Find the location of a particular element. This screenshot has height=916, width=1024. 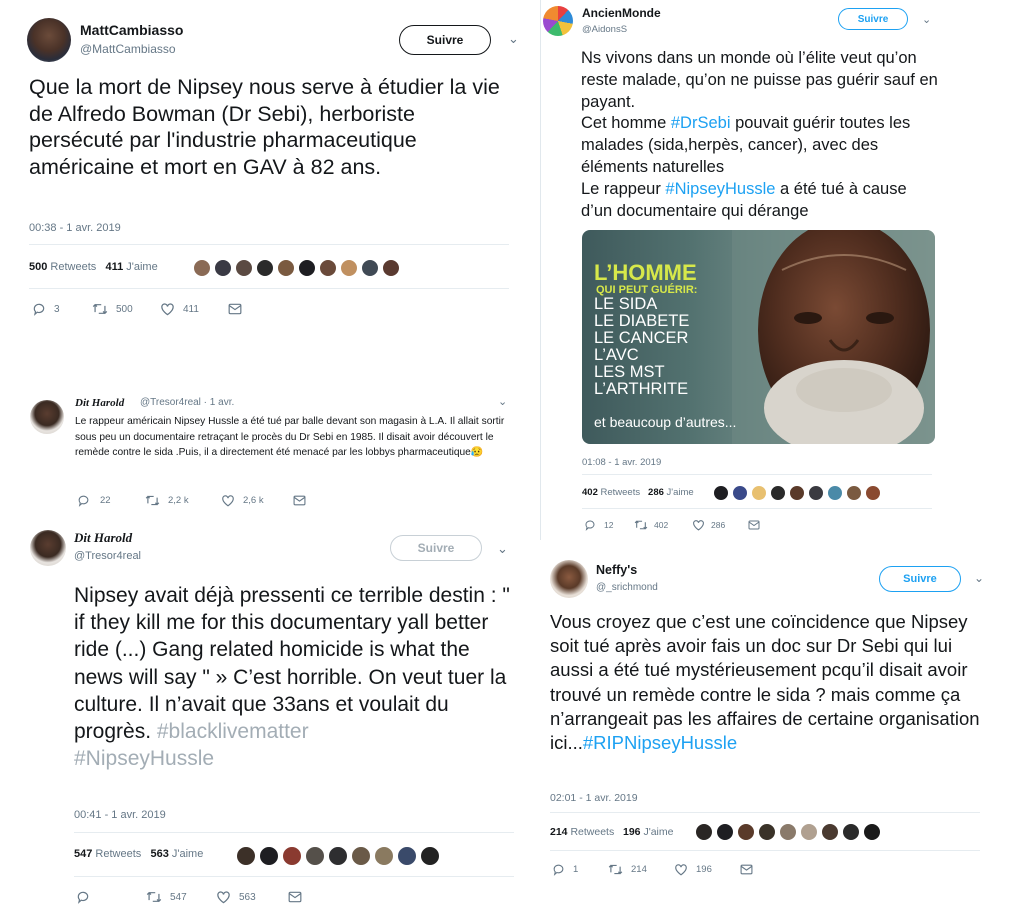

retweet-count: 547 is located at coordinates (83, 854).